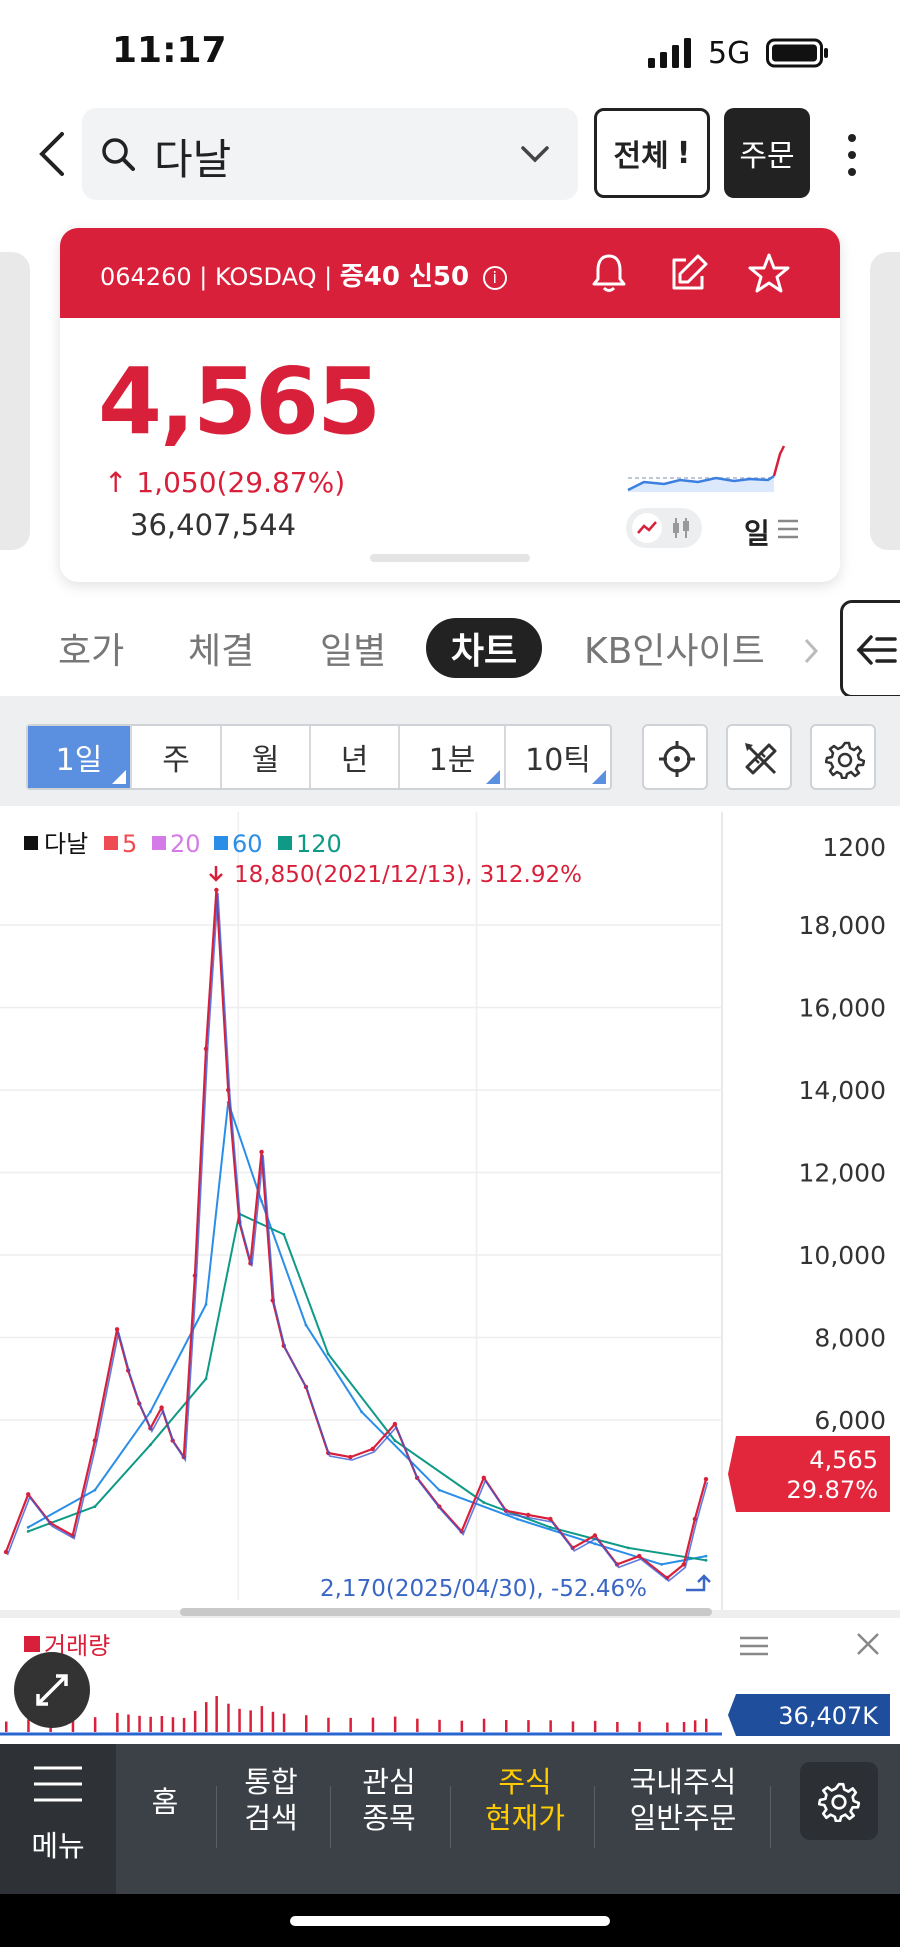 This screenshot has width=900, height=1947. Describe the element at coordinates (389, 1782) in the screenshot. I see `nav-watch-line1: 관심` at that location.